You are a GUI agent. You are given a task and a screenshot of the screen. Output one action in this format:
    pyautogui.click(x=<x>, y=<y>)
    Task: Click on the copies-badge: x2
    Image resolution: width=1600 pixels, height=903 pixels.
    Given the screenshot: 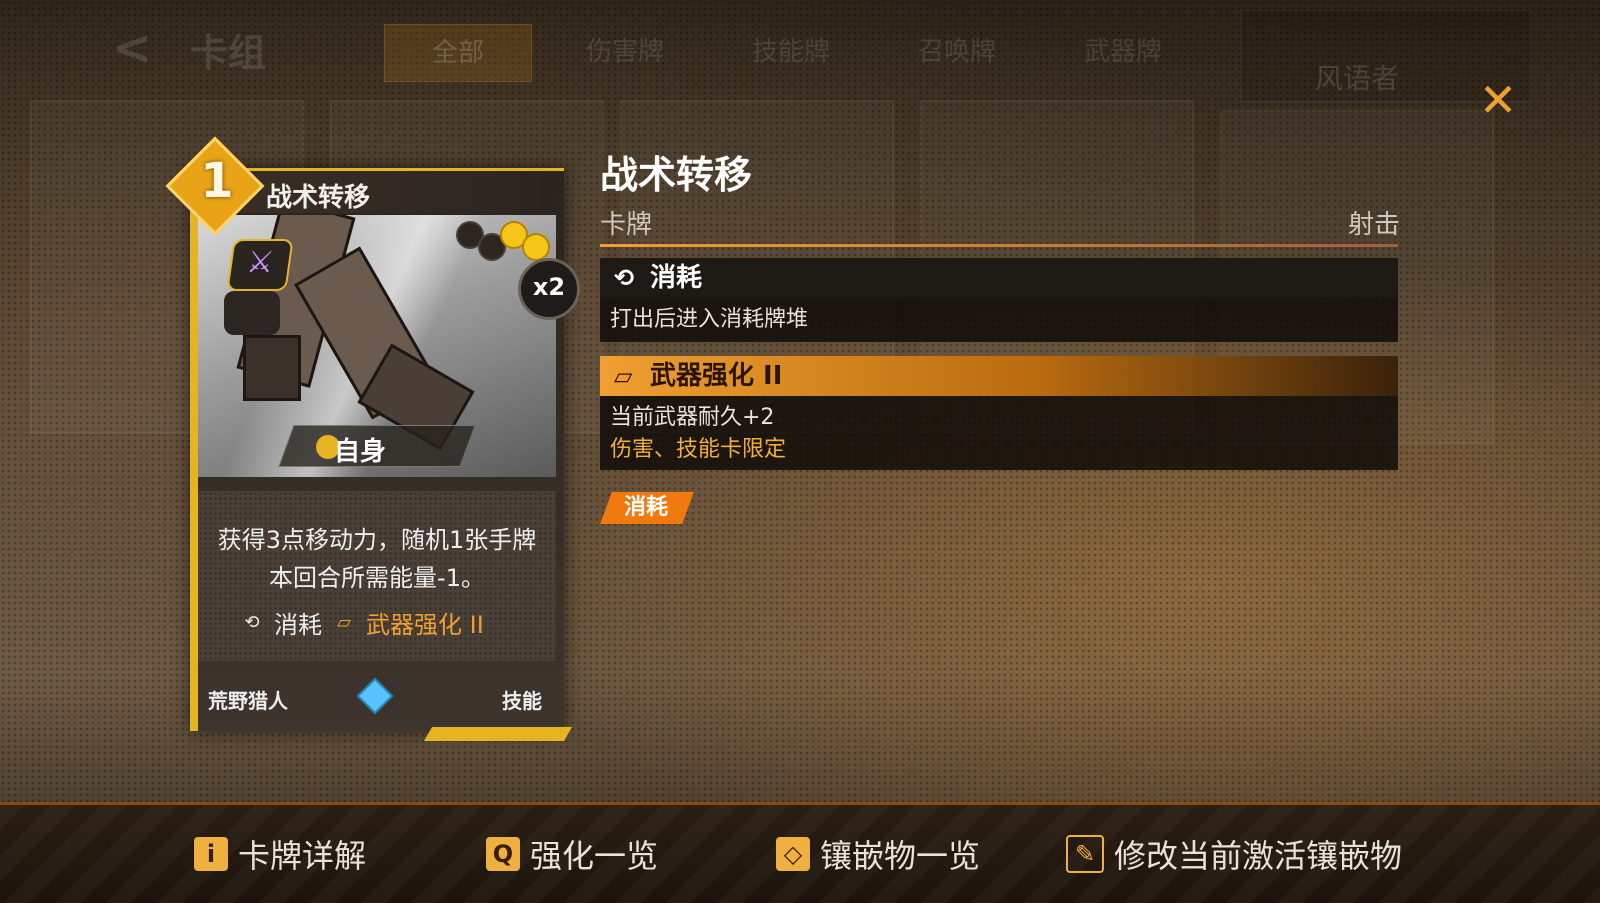 What is the action you would take?
    pyautogui.click(x=549, y=289)
    